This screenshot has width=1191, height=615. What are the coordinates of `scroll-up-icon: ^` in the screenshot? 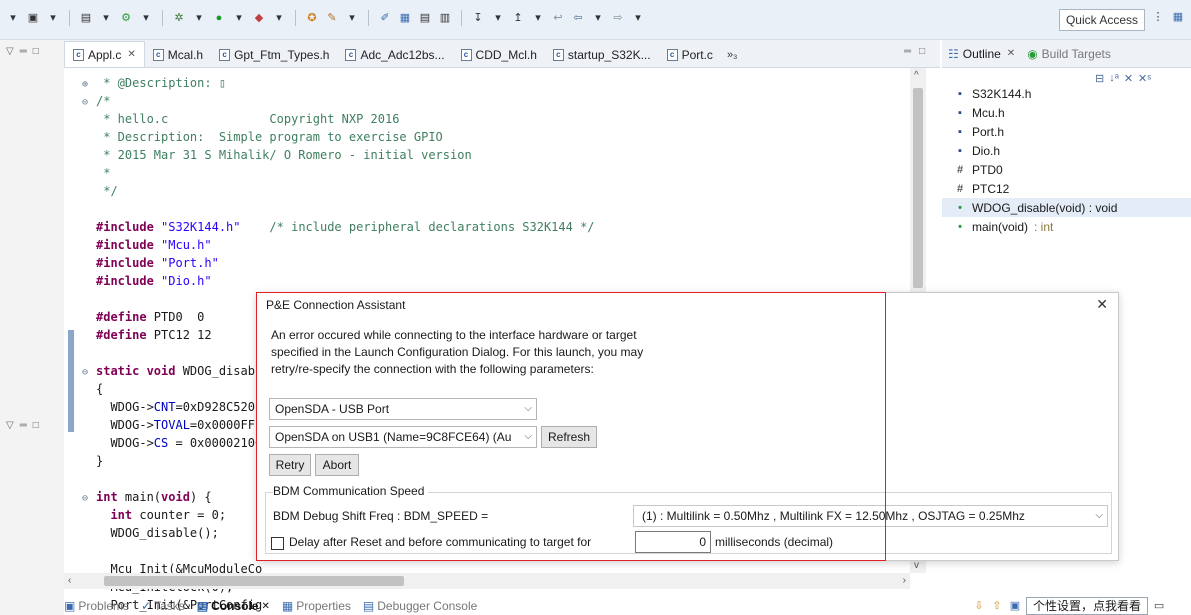 It's located at (916, 75).